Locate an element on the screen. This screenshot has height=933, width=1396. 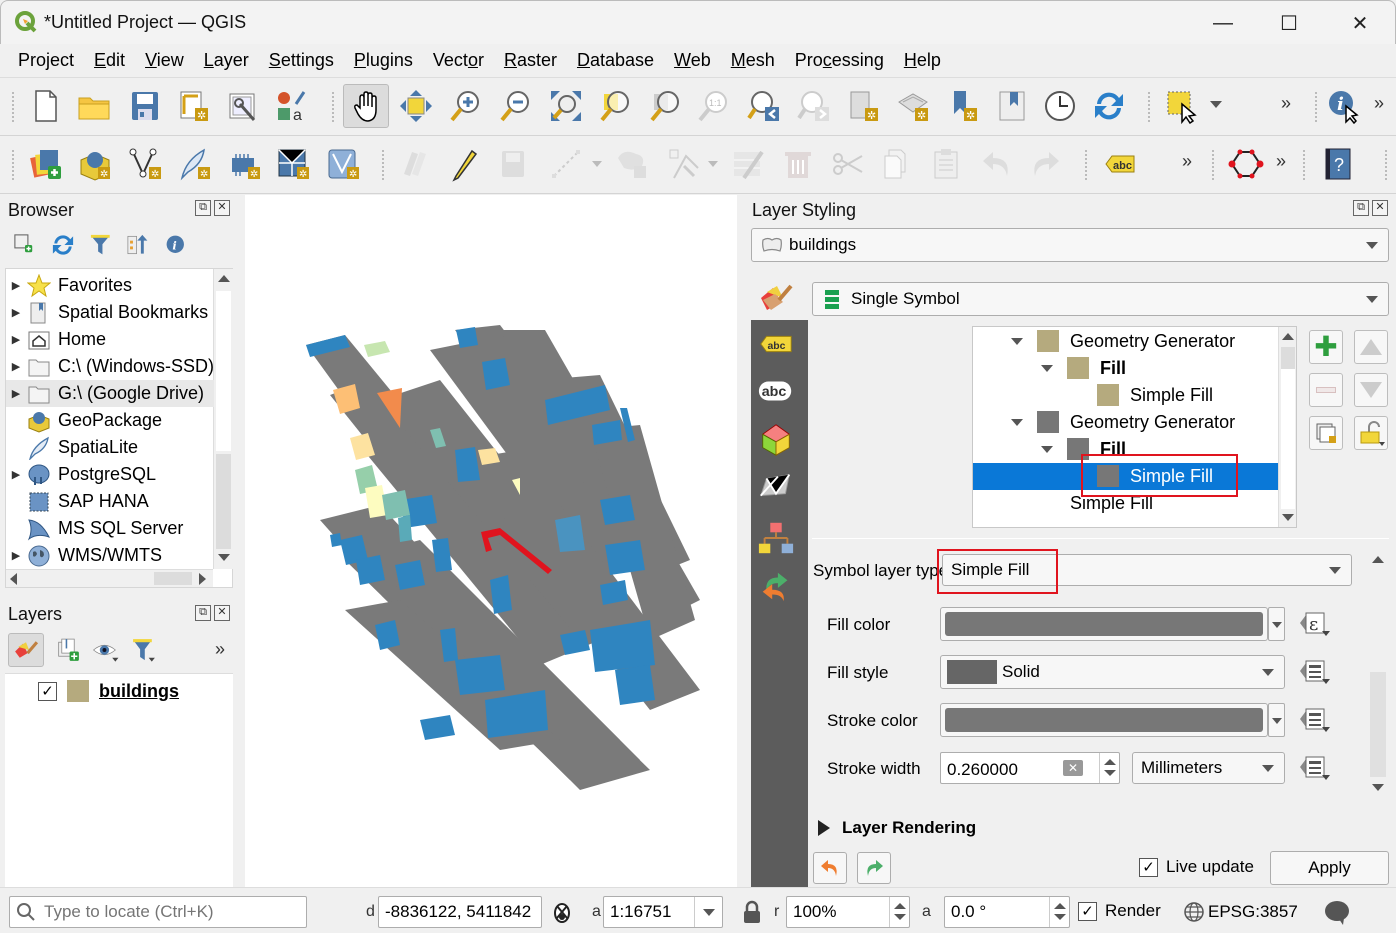
undo-button is located at coordinates (997, 164).